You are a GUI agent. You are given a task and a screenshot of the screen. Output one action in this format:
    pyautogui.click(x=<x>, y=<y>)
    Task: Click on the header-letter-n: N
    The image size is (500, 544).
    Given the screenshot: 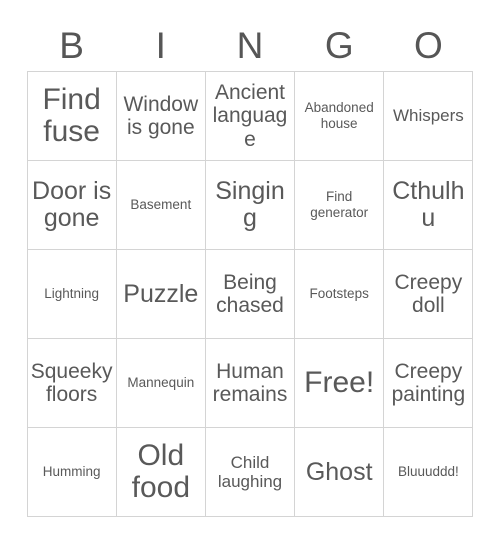 What is the action you would take?
    pyautogui.click(x=250, y=45)
    